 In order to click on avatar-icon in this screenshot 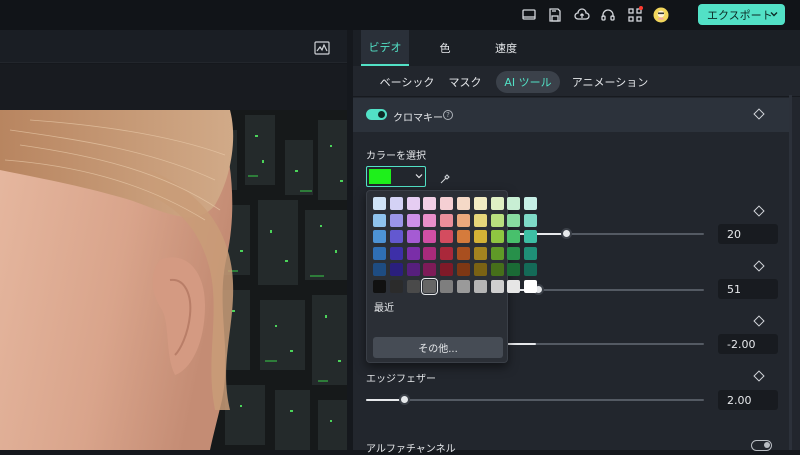, I will do `click(661, 15)`.